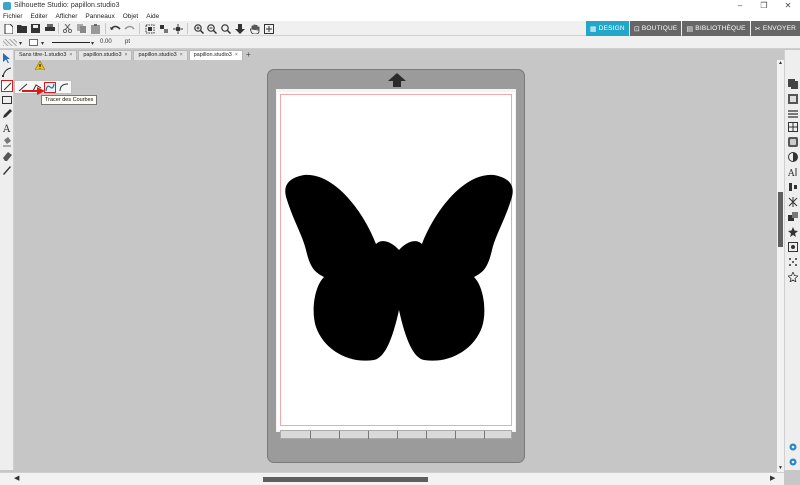  What do you see at coordinates (399, 274) in the screenshot?
I see `butterfly-shape` at bounding box center [399, 274].